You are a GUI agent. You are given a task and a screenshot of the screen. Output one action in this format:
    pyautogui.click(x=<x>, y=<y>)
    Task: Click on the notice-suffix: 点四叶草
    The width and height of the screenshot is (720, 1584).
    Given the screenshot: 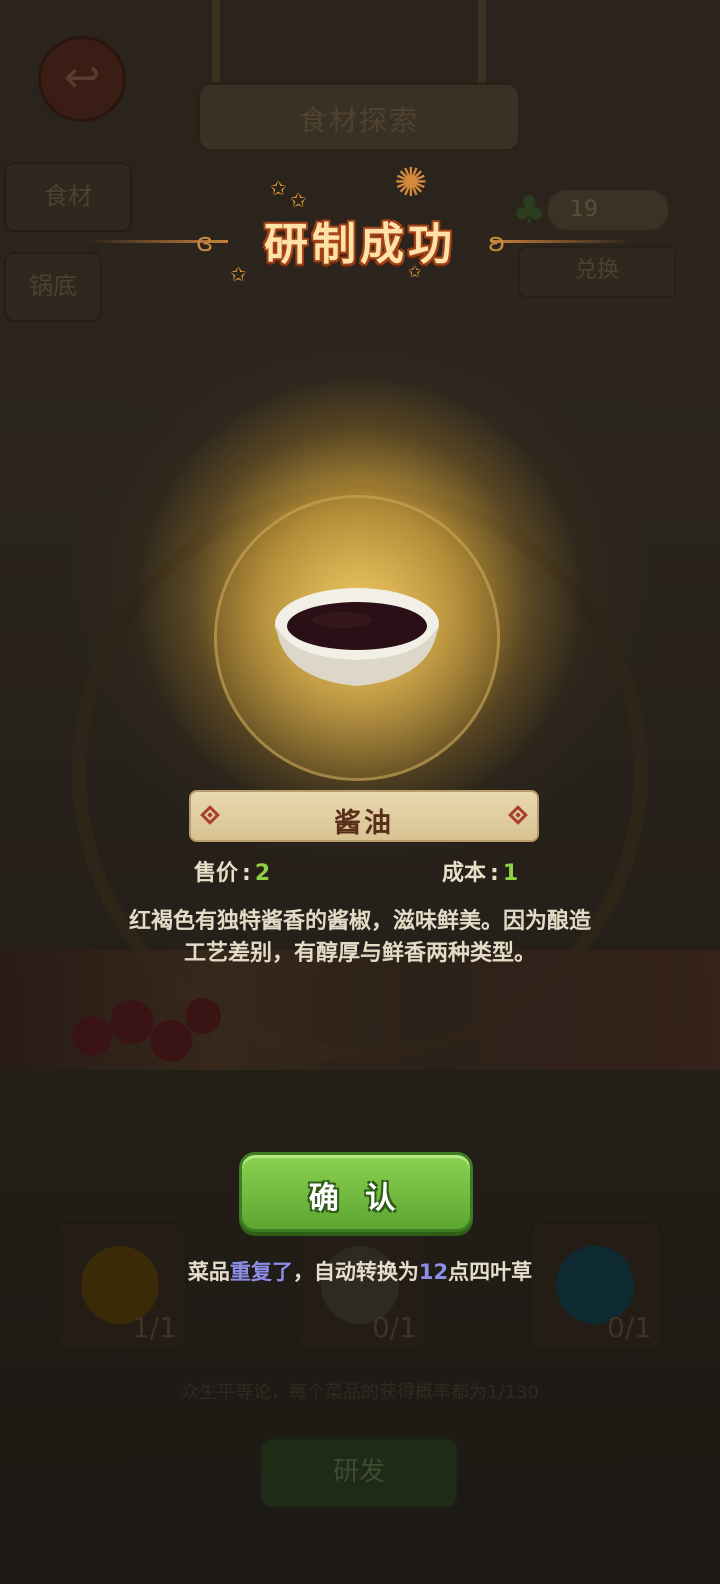 What is the action you would take?
    pyautogui.click(x=490, y=1272)
    